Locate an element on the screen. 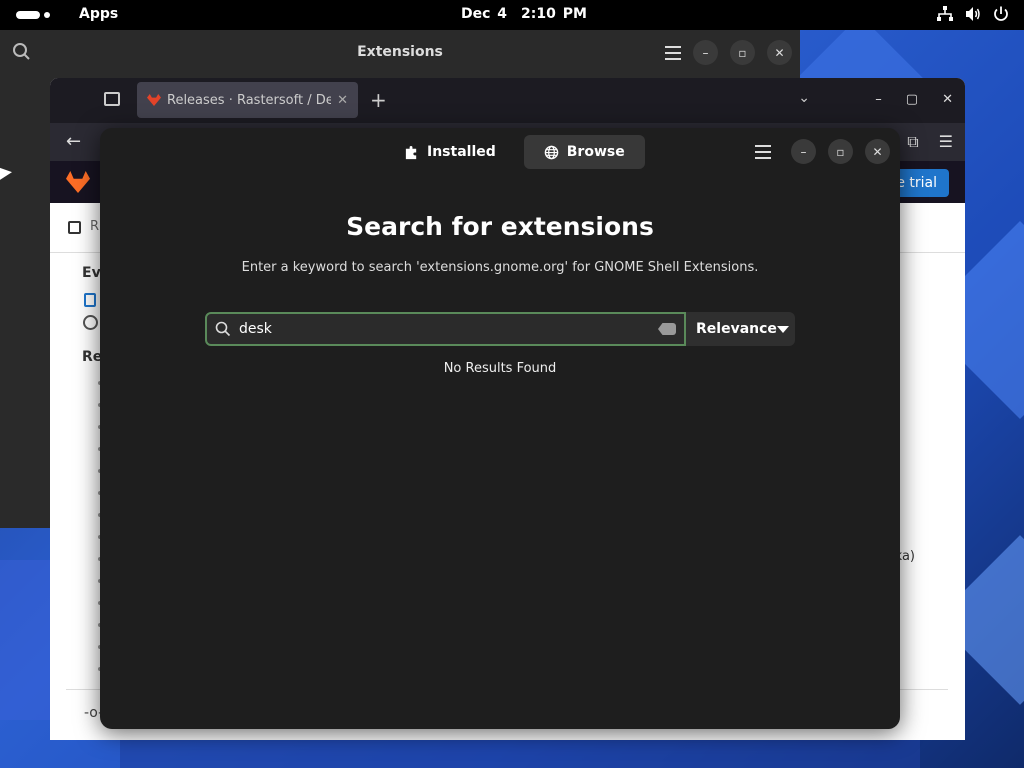  back-arrow-icon: ← is located at coordinates (73, 141).